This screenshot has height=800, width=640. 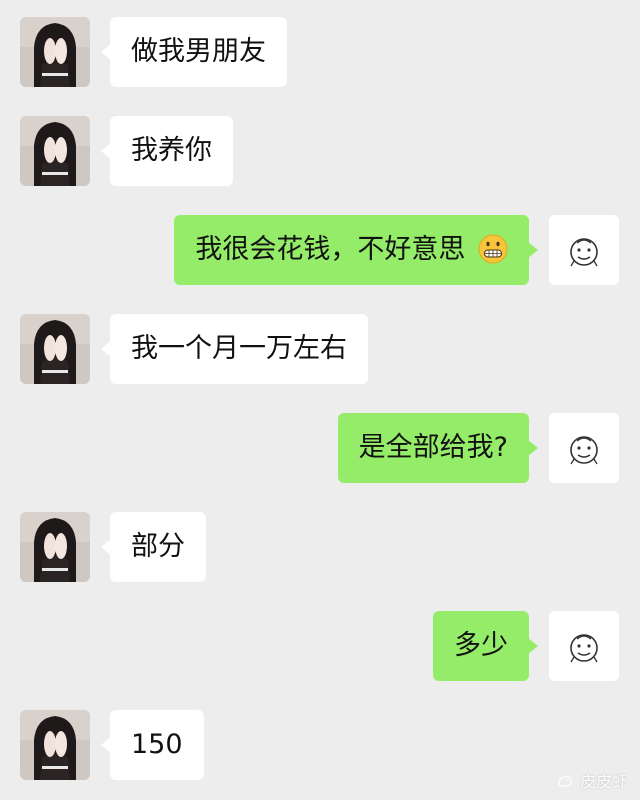 I want to click on message-row-incoming: 我养你, so click(x=320, y=151).